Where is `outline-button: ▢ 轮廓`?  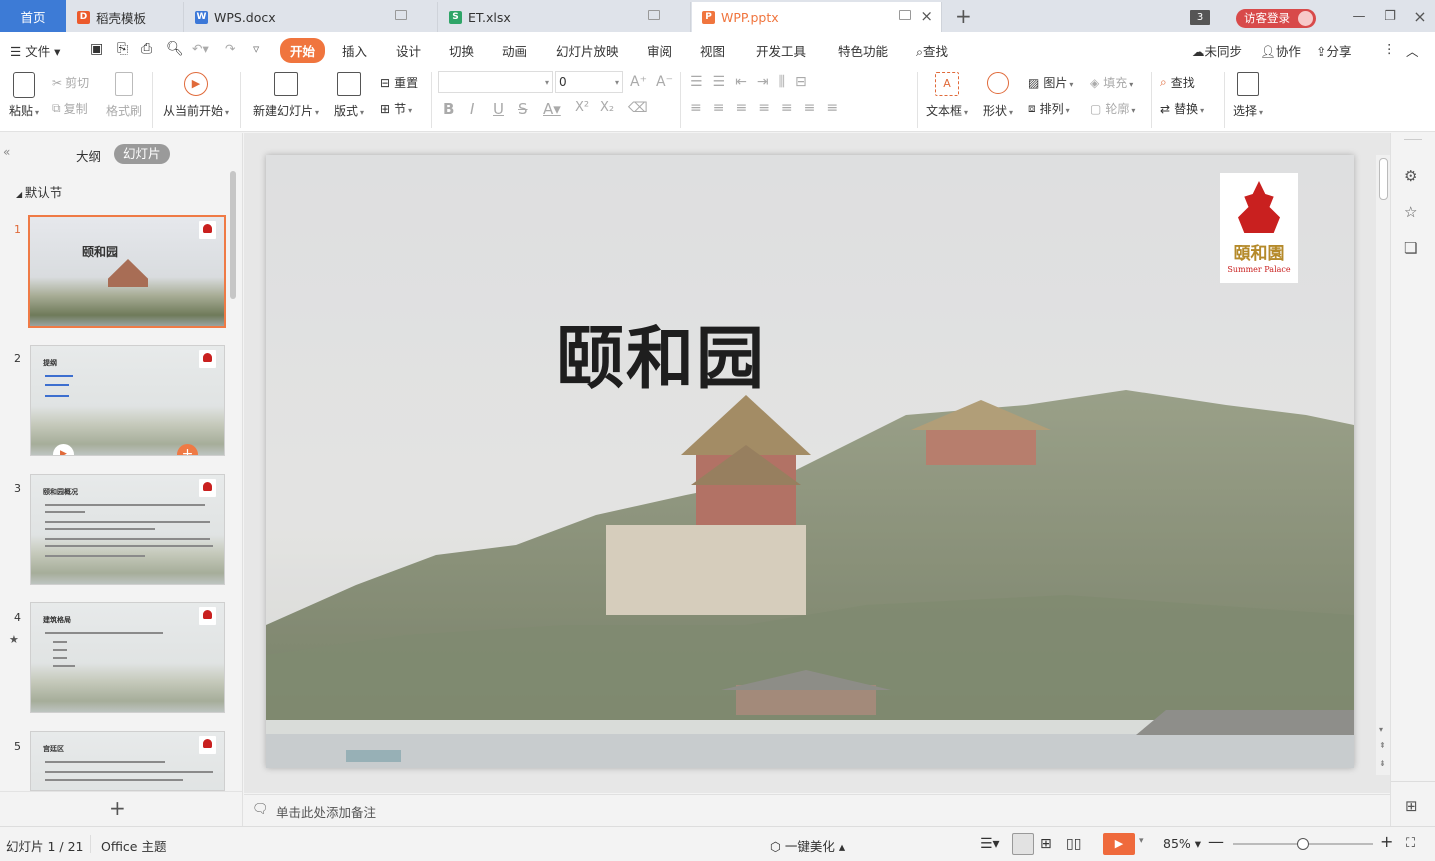 outline-button: ▢ 轮廓 is located at coordinates (1112, 108).